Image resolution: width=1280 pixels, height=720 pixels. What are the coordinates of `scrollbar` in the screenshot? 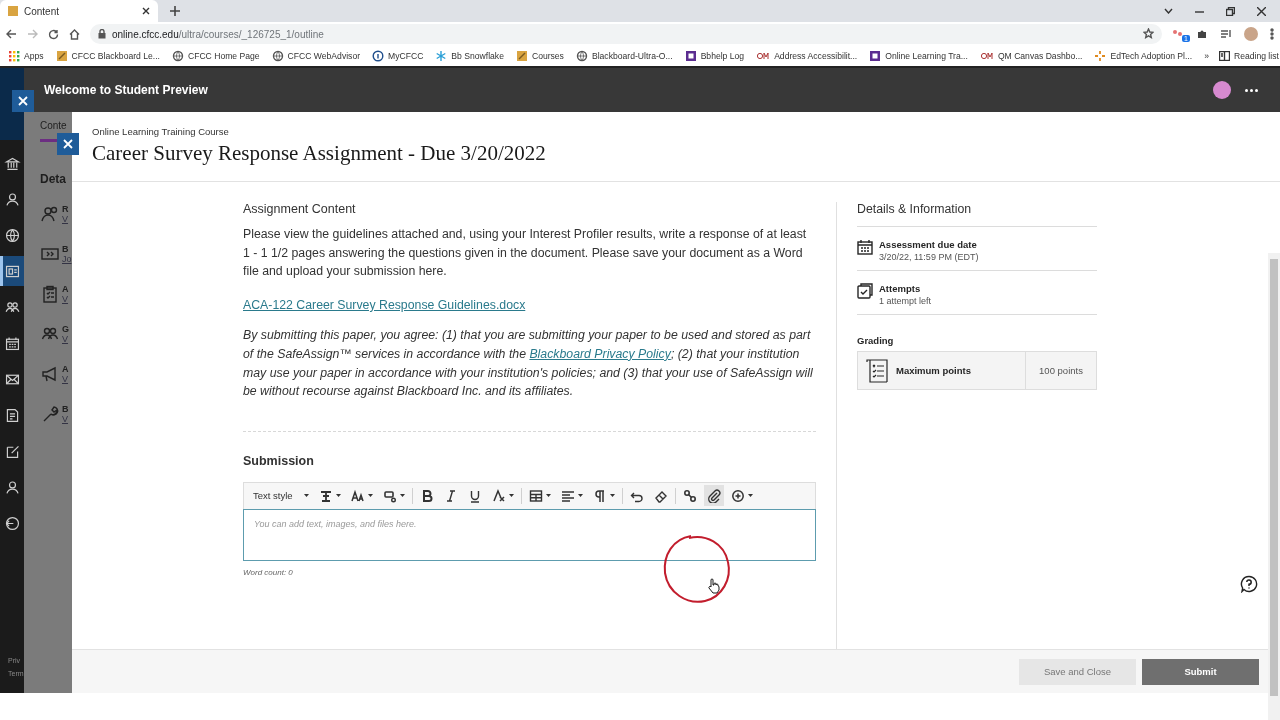 It's located at (1274, 486).